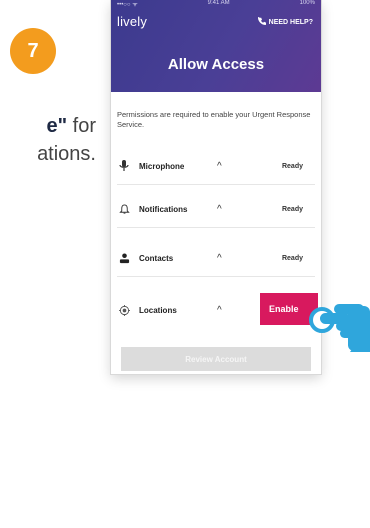  Describe the element at coordinates (216, 64) in the screenshot. I see `page-title: Allow Access` at that location.